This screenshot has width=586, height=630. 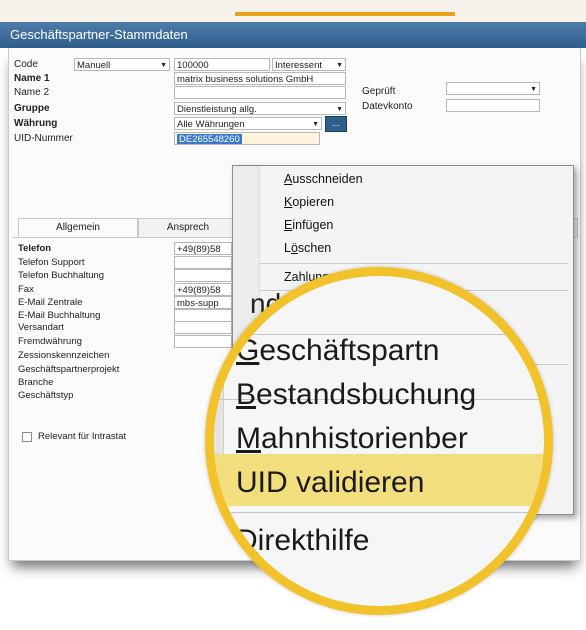 What do you see at coordinates (203, 262) in the screenshot?
I see `general-row-input` at bounding box center [203, 262].